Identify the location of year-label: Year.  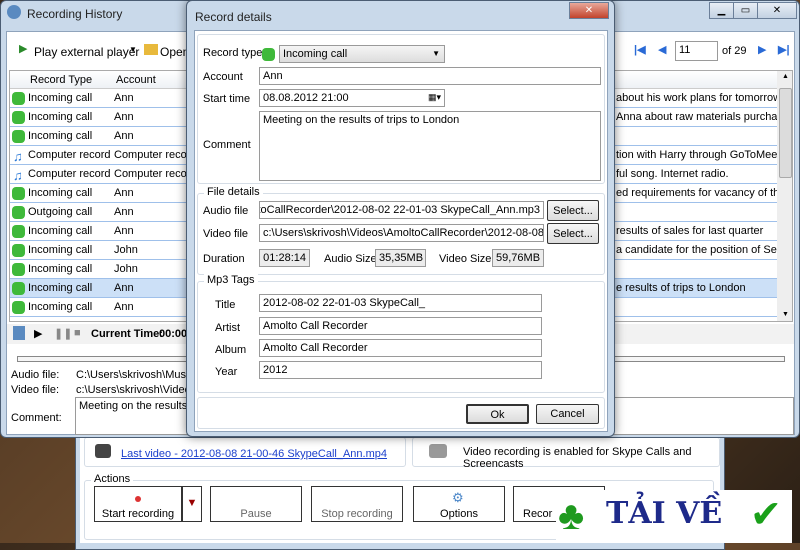
(226, 372).